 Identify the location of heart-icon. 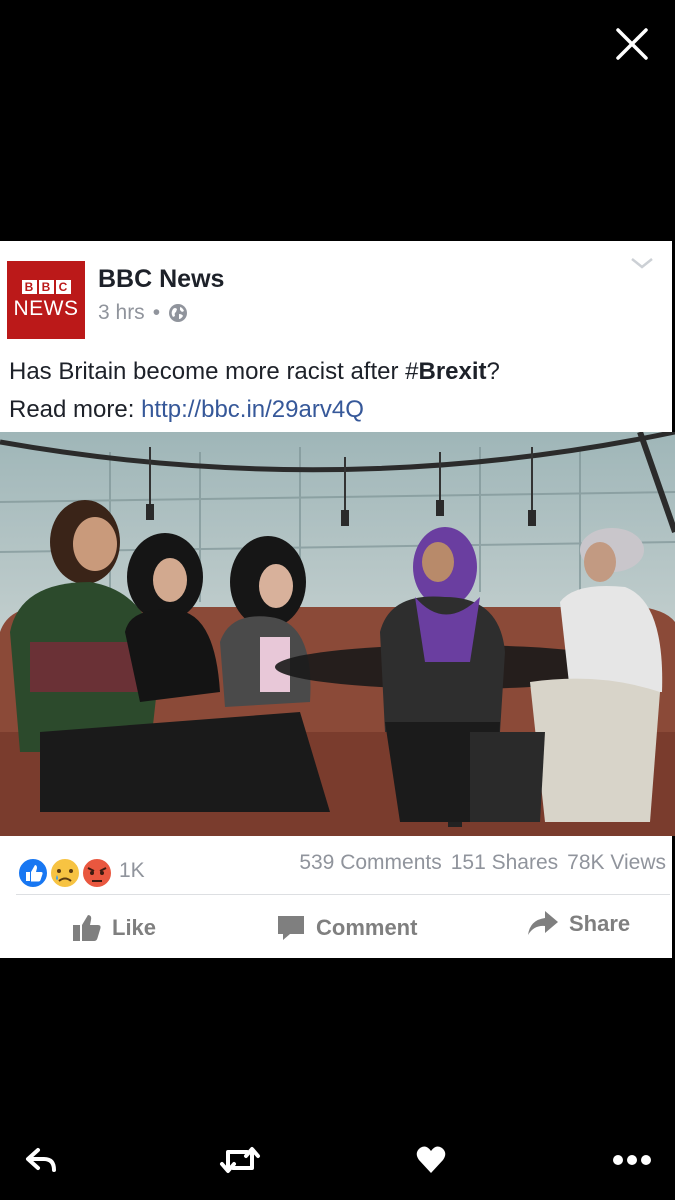
(431, 1160).